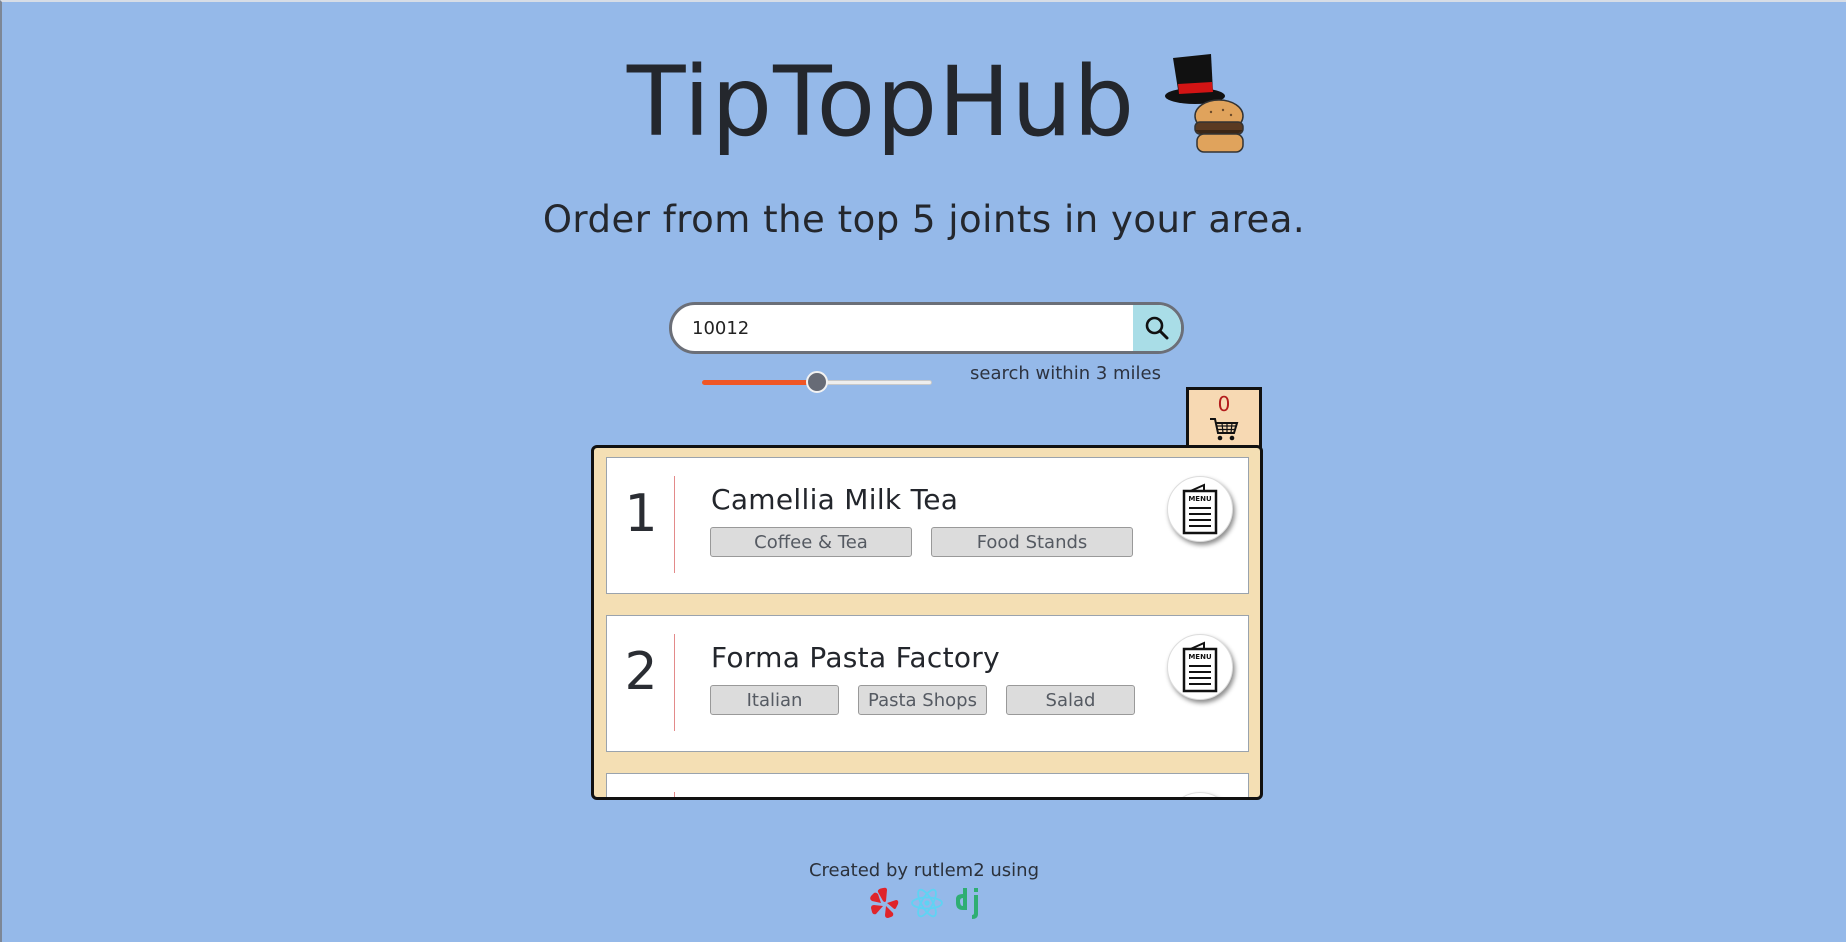  I want to click on radius-slider, so click(817, 382).